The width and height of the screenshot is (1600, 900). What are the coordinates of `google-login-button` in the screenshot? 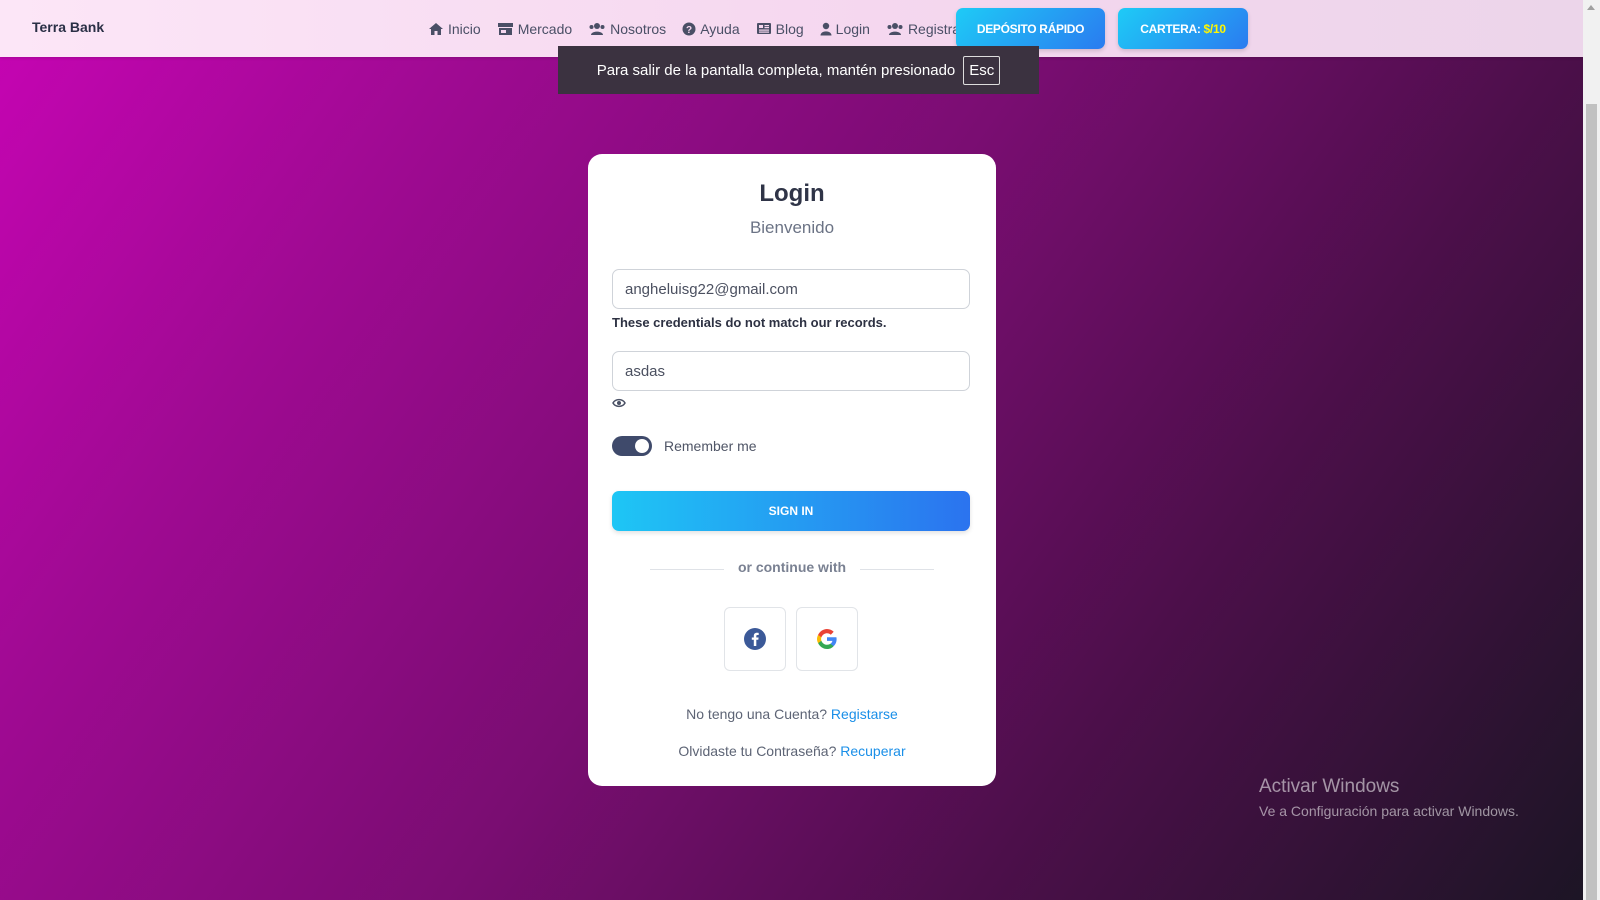 It's located at (827, 639).